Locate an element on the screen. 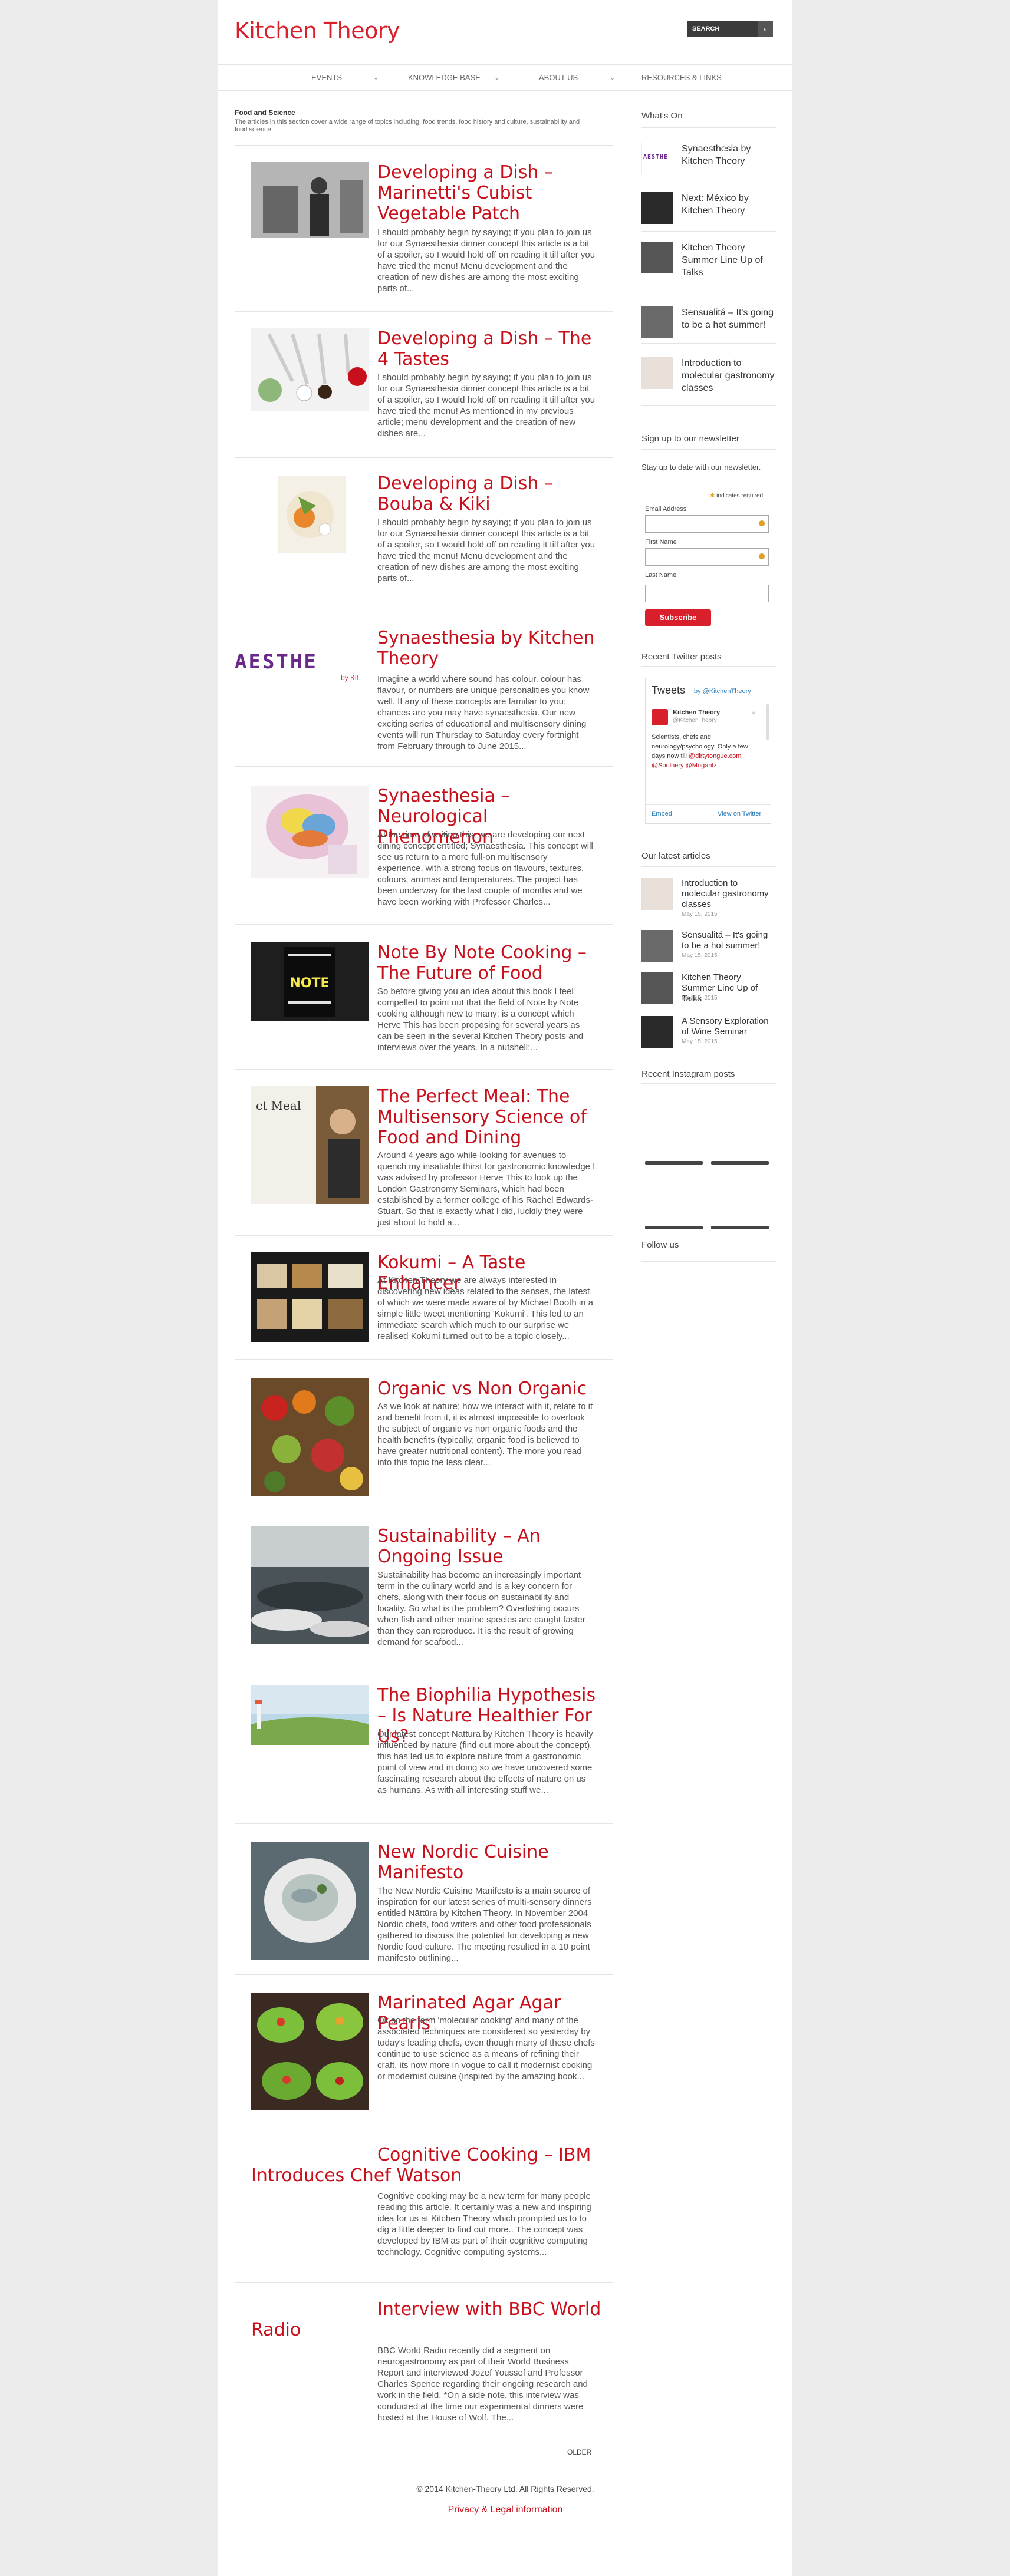 This screenshot has width=1010, height=2576. post-thumbnail: ct Meal is located at coordinates (310, 1145).